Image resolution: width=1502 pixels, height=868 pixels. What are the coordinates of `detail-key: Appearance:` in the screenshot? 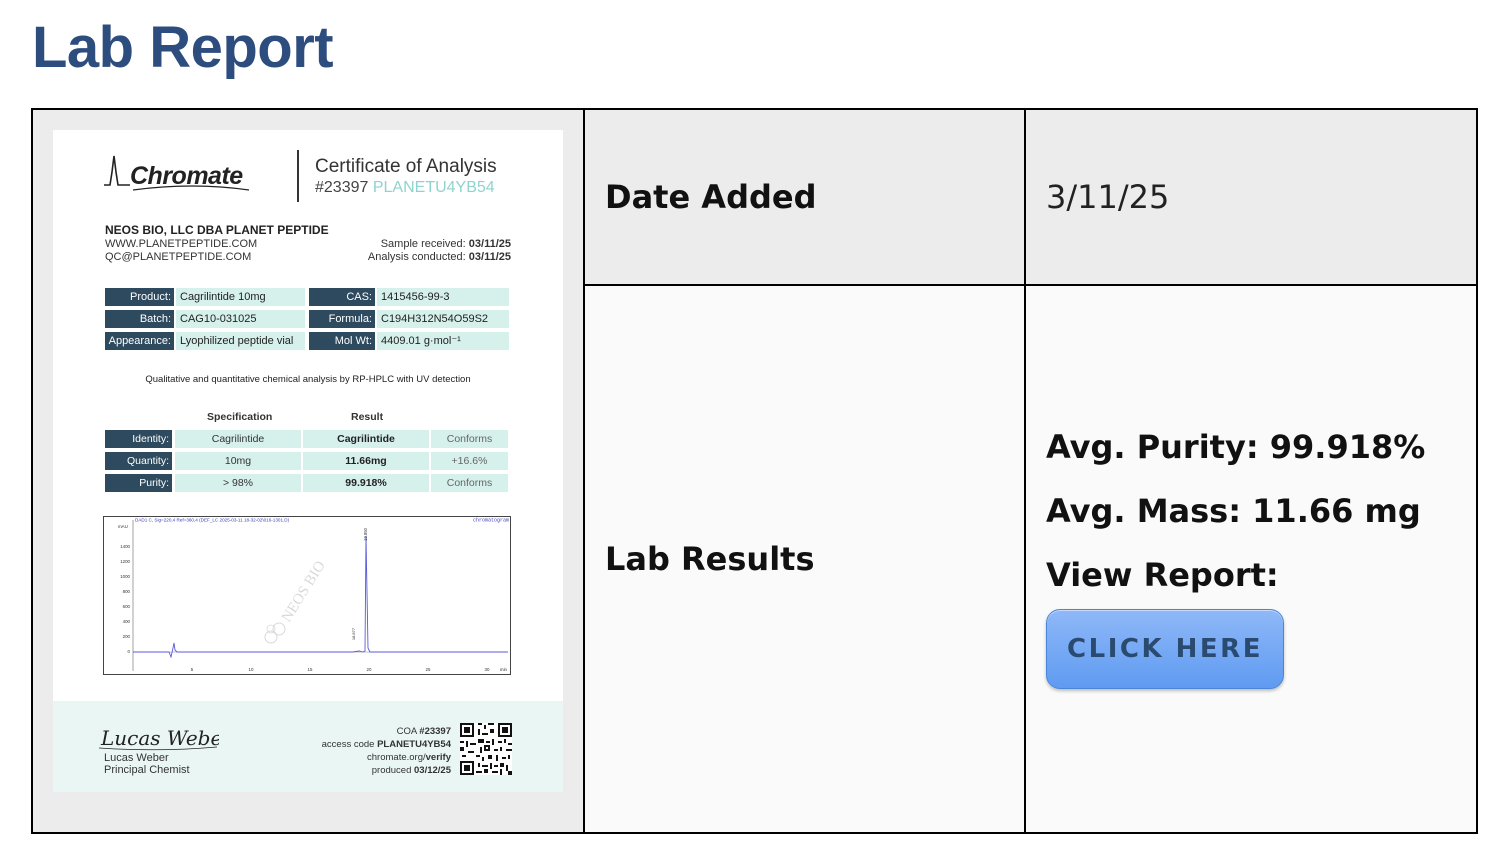 It's located at (139, 341).